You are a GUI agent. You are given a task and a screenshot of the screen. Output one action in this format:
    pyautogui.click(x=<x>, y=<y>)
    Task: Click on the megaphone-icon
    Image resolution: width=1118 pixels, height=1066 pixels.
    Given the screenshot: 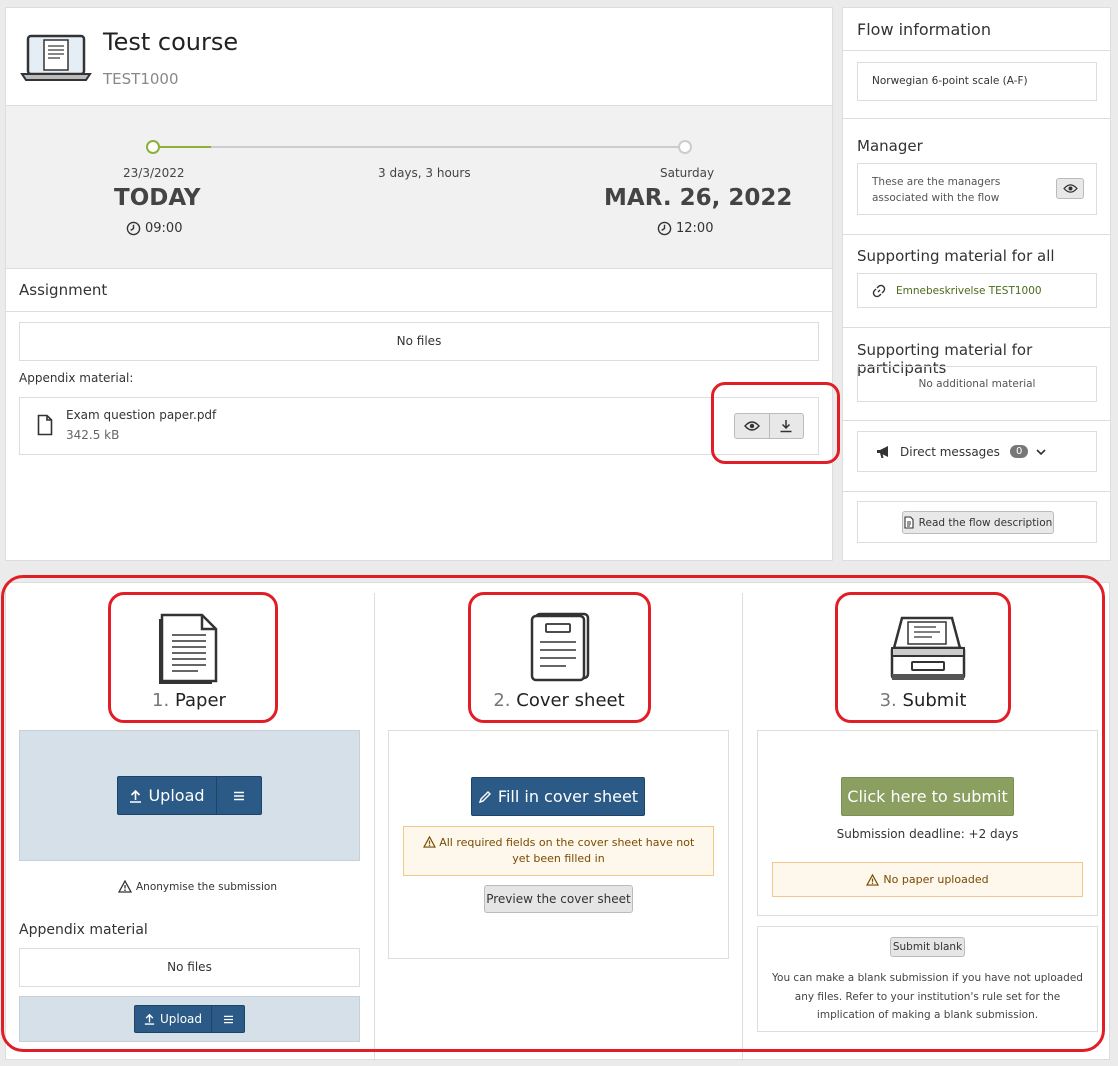 What is the action you would take?
    pyautogui.click(x=884, y=452)
    